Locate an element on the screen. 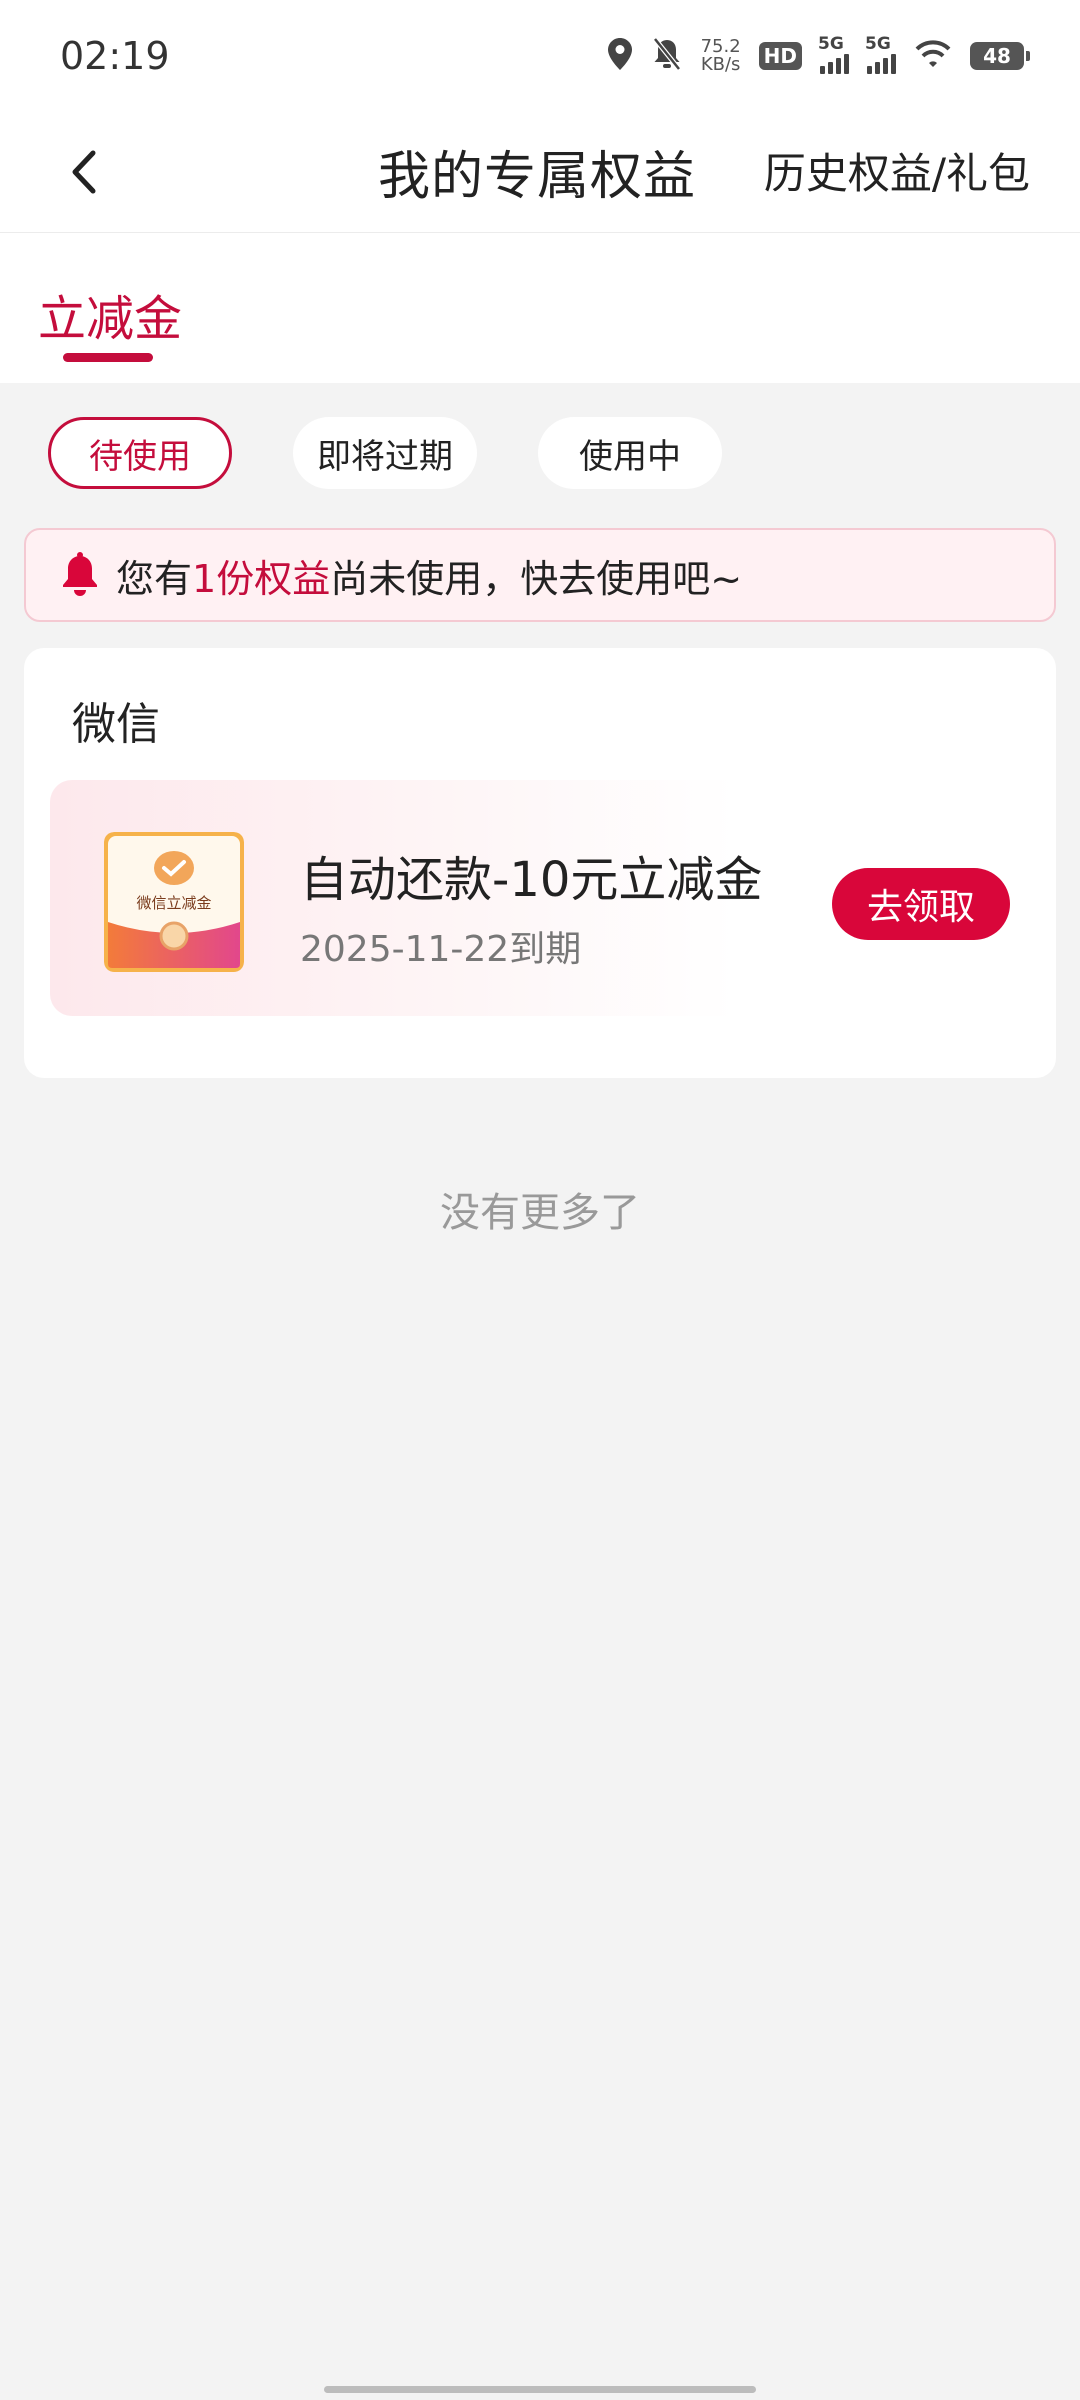  history-benefits-link: 历史权益/礼包 is located at coordinates (897, 170).